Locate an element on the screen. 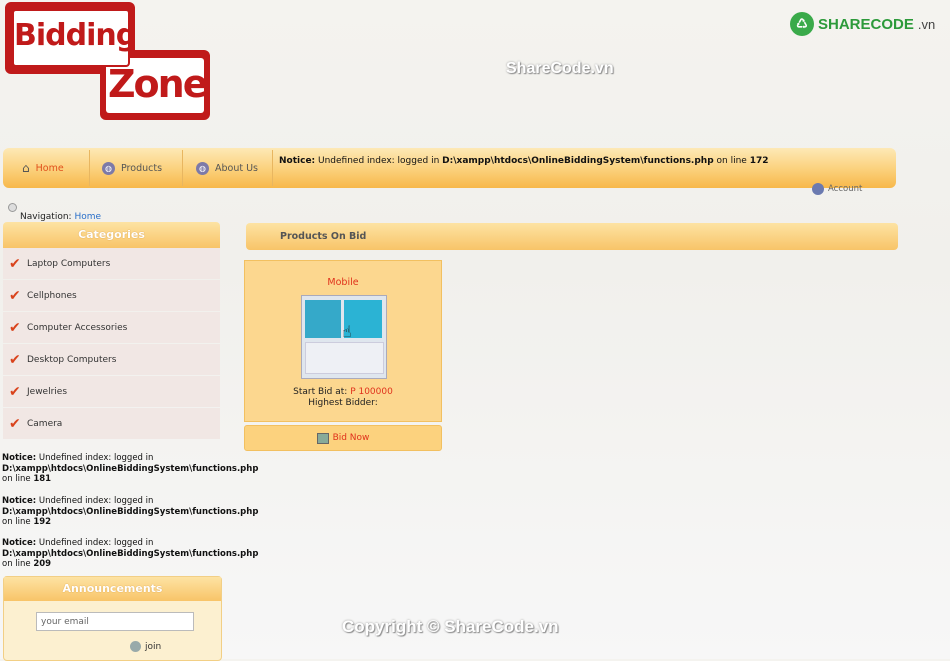  nav-about-label: About Us is located at coordinates (237, 168).